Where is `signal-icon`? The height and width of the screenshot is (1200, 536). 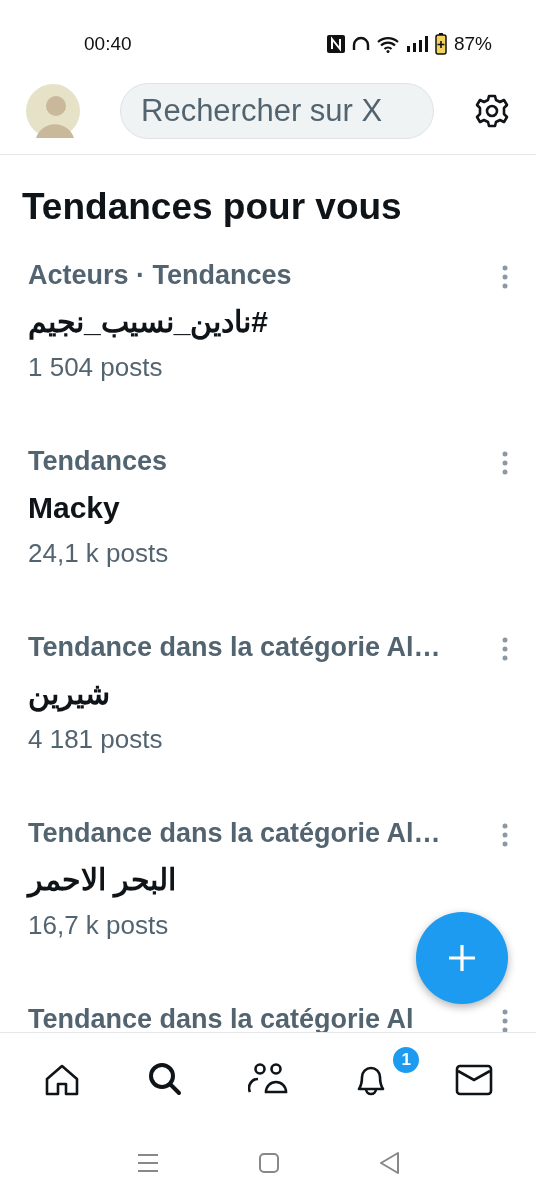 signal-icon is located at coordinates (416, 44).